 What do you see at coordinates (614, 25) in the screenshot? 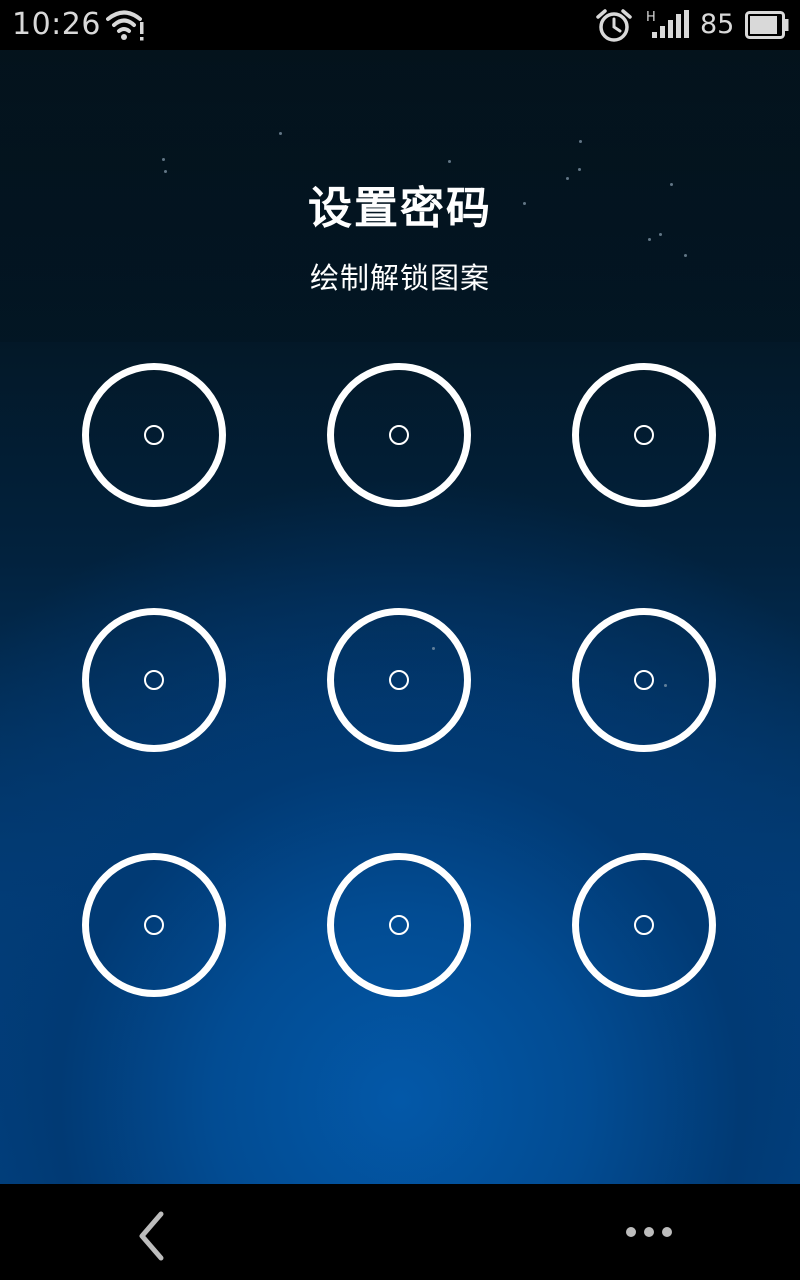
I see `alarm-clock-icon` at bounding box center [614, 25].